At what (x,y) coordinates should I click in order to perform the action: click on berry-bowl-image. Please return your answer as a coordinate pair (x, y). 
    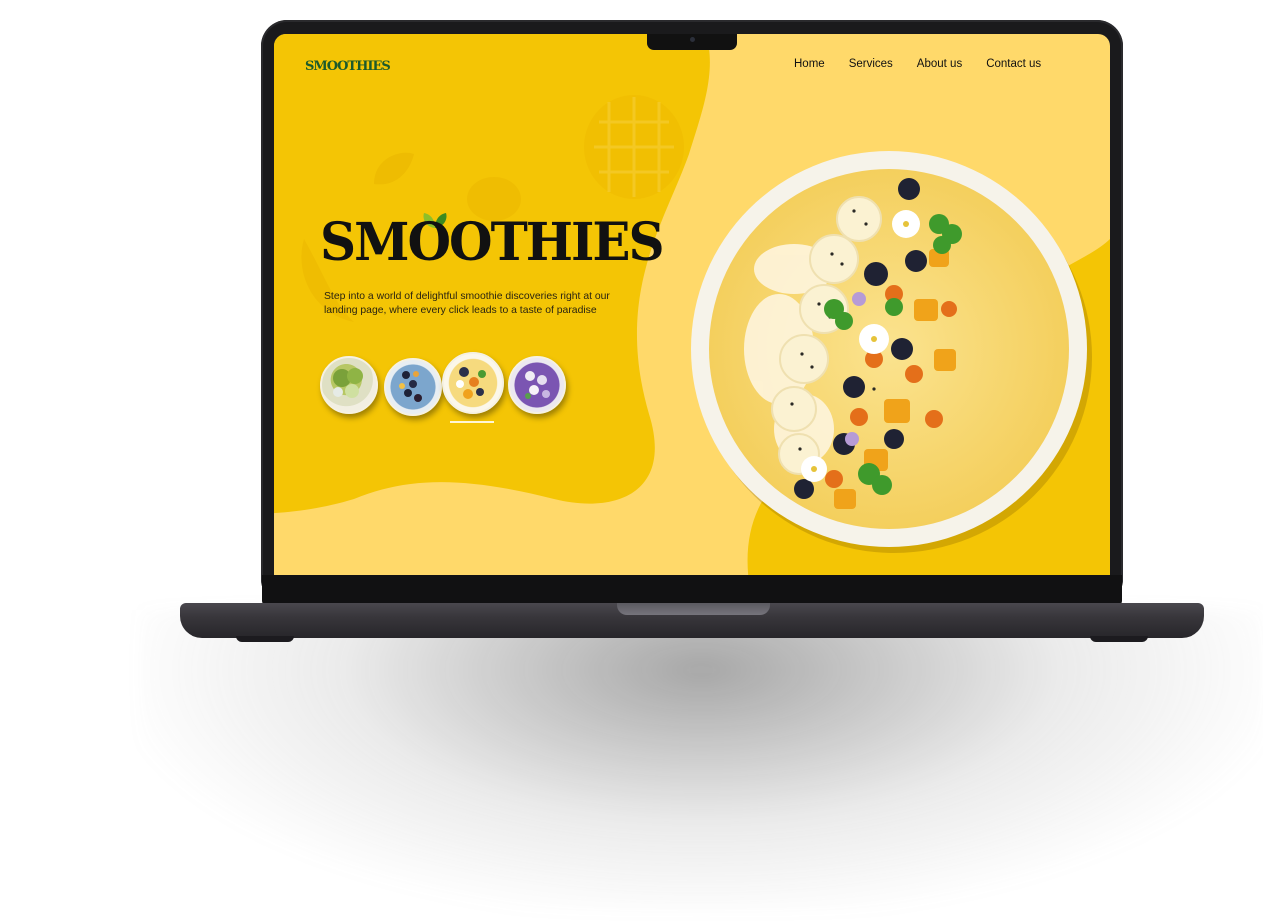
    Looking at the image, I should click on (537, 385).